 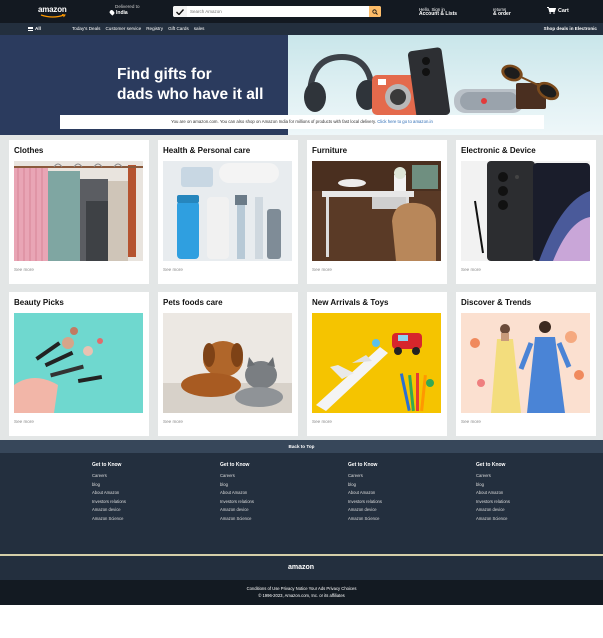 I want to click on location-pin-icon, so click(x=112, y=12).